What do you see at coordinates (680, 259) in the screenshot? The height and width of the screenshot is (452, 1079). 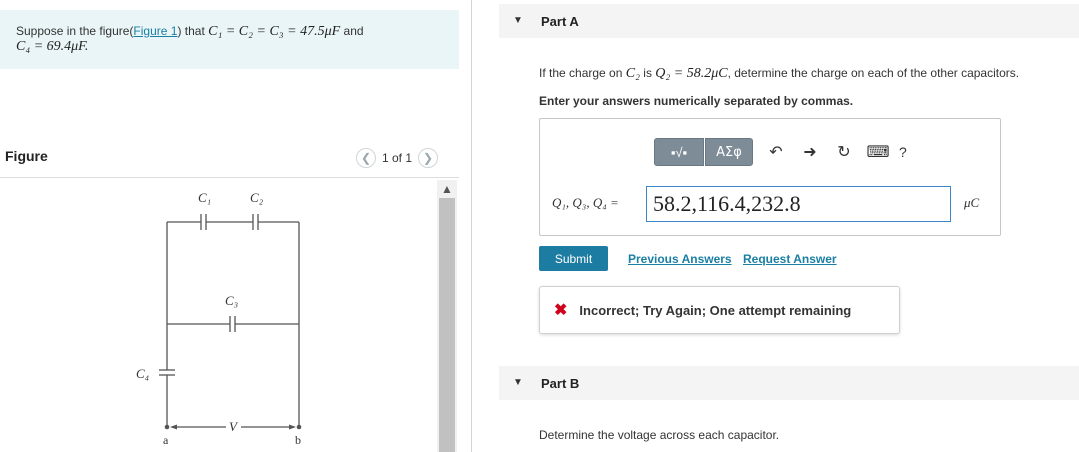 I see `previous-answers-link: Previous Answers` at bounding box center [680, 259].